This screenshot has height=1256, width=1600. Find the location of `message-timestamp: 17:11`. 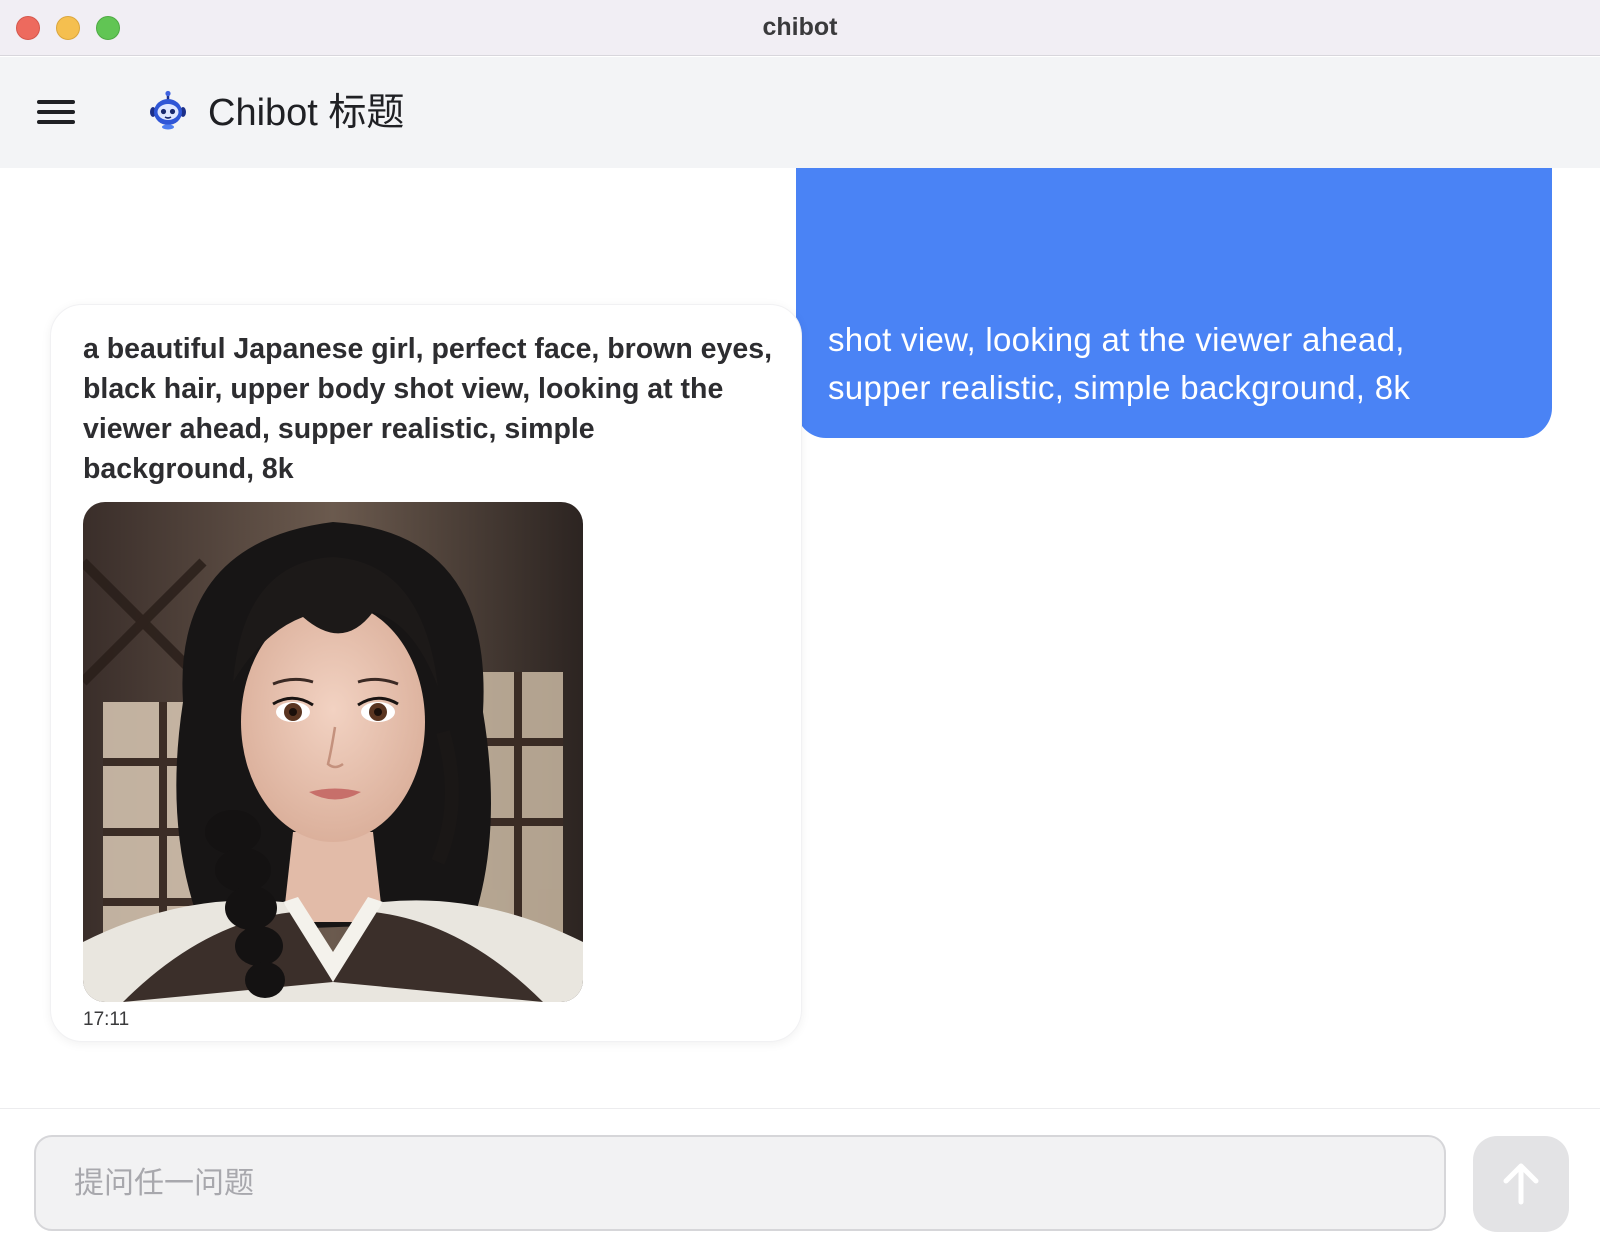

message-timestamp: 17:11 is located at coordinates (106, 1019).